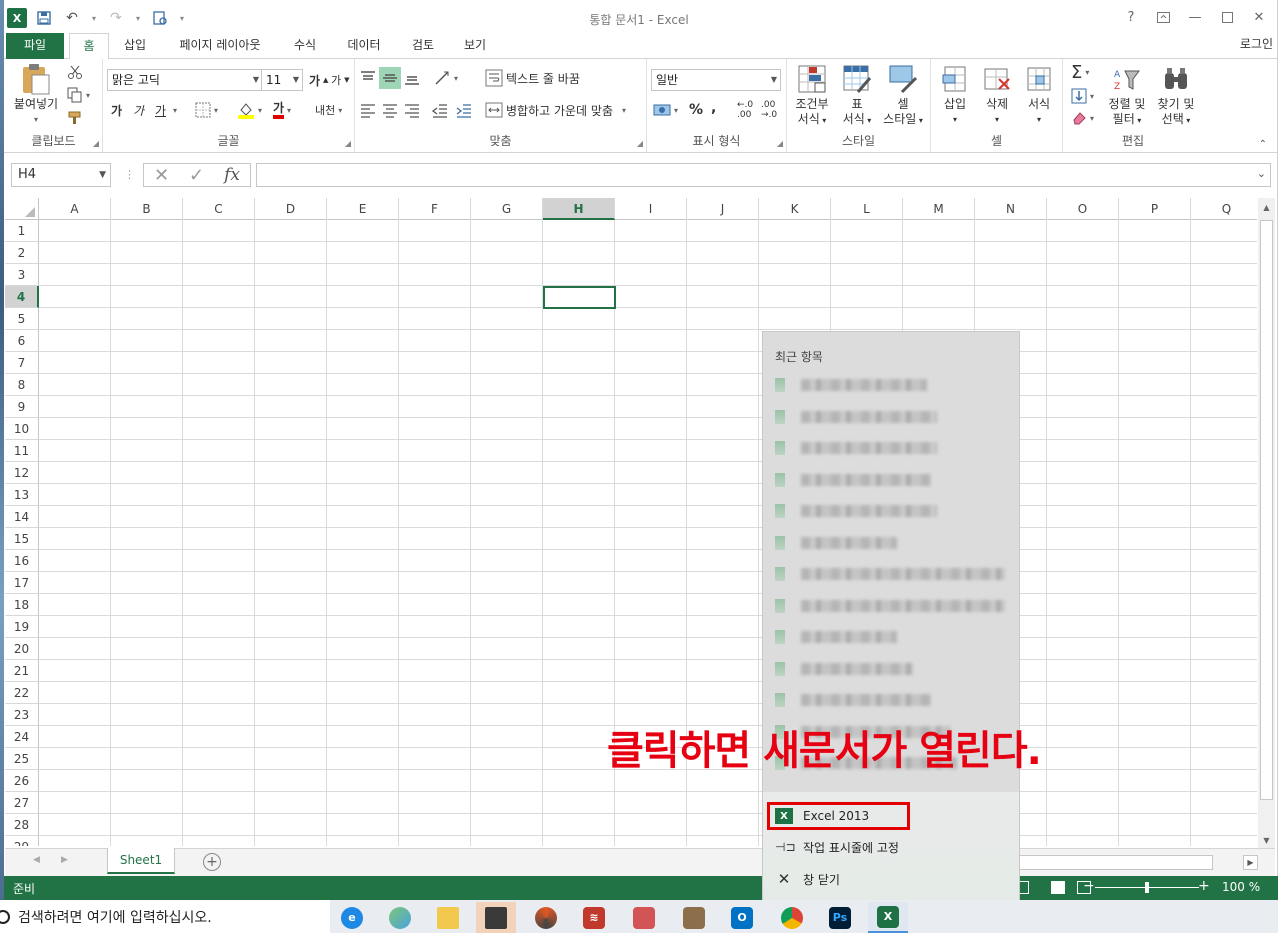  Describe the element at coordinates (723, 209) in the screenshot. I see `column-header: J` at that location.